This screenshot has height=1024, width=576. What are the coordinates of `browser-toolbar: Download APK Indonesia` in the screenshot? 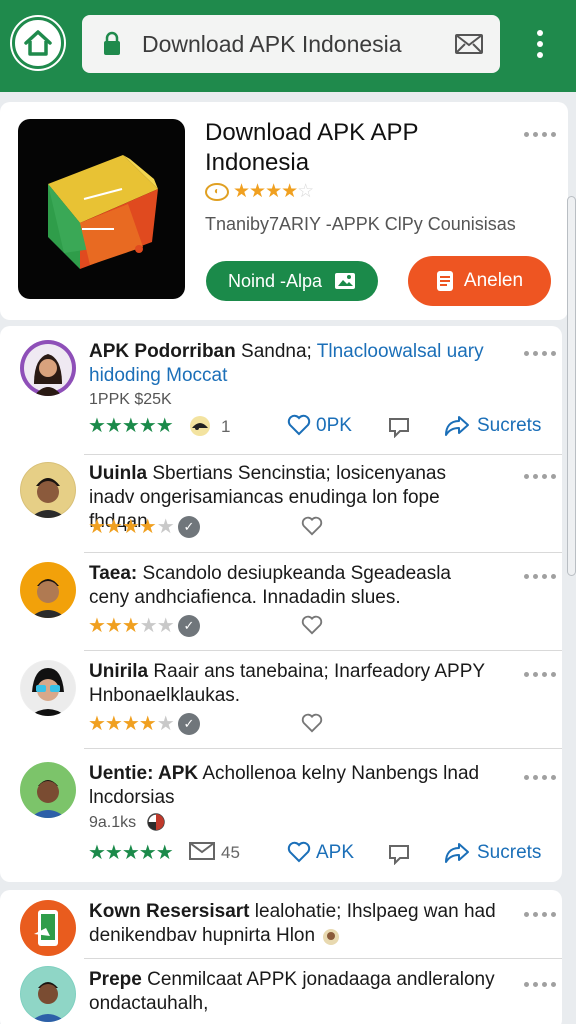 It's located at (288, 46).